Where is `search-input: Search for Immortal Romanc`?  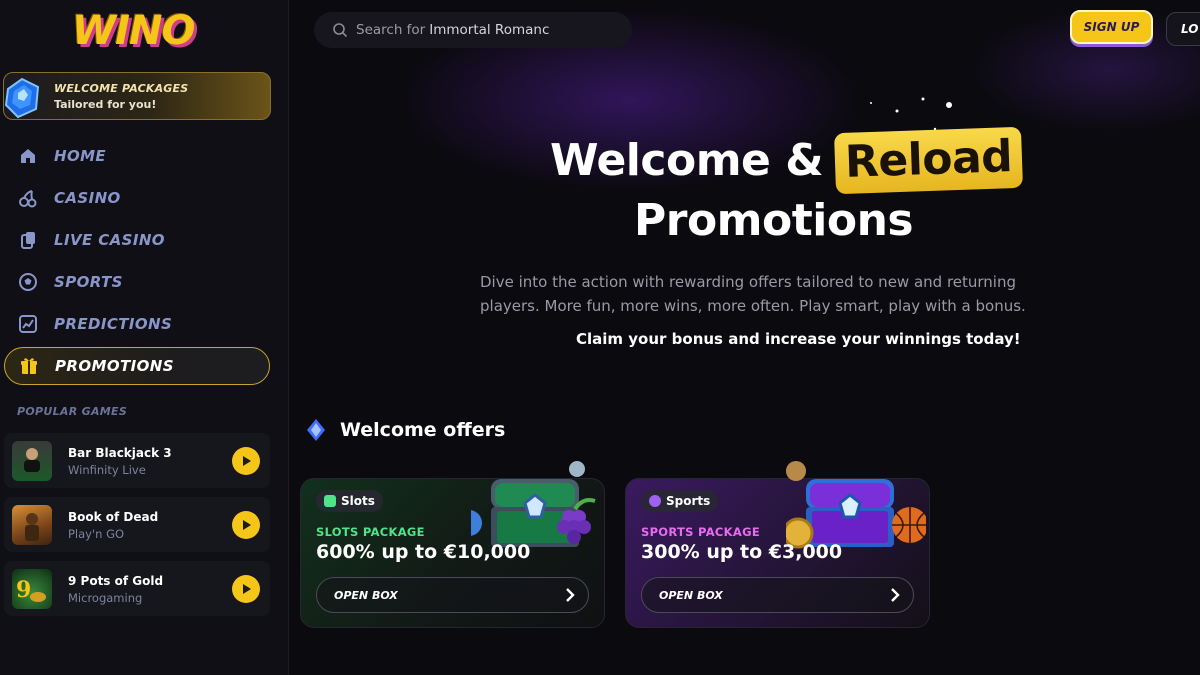
search-input: Search for Immortal Romanc is located at coordinates (473, 30).